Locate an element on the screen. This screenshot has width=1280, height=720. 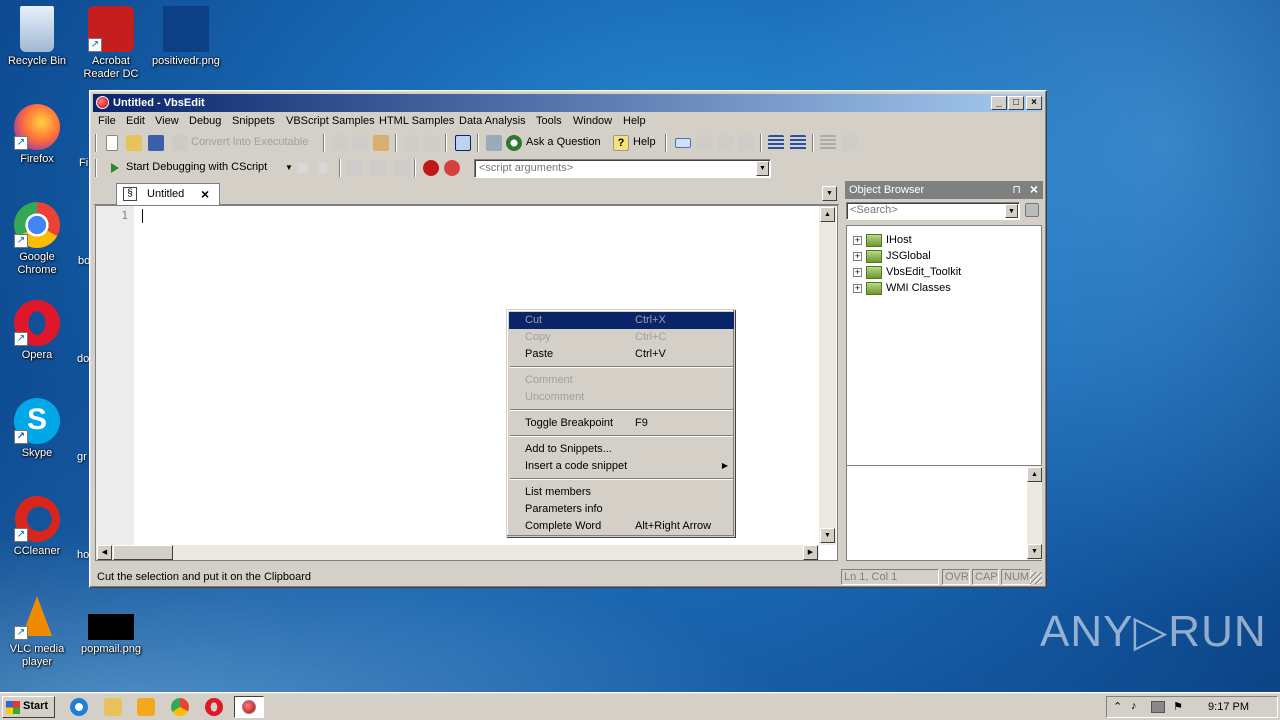
search-binoculars-icon is located at coordinates (1032, 210).